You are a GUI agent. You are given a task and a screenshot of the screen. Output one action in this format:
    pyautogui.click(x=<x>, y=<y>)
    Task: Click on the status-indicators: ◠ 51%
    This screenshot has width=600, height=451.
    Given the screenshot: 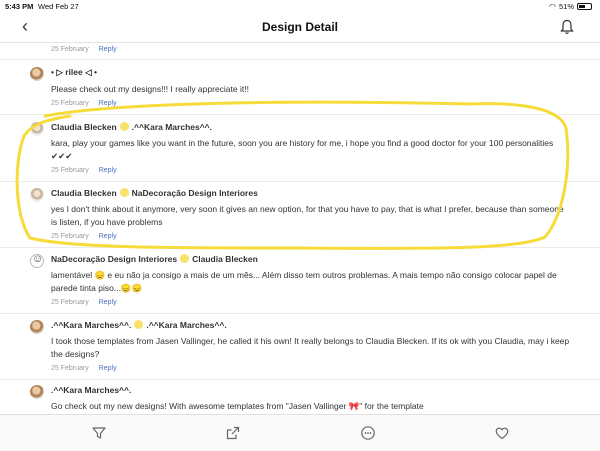 What is the action you would take?
    pyautogui.click(x=570, y=6)
    